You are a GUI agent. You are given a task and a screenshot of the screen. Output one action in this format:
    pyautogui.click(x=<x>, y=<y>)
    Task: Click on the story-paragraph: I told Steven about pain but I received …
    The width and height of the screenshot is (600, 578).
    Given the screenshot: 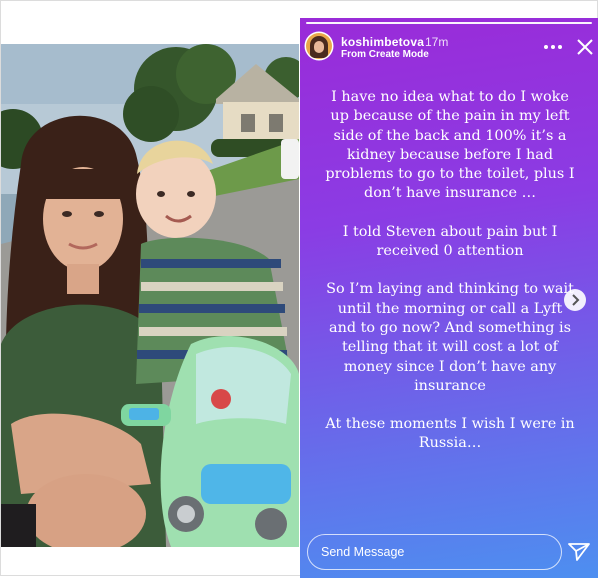 What is the action you would take?
    pyautogui.click(x=450, y=241)
    